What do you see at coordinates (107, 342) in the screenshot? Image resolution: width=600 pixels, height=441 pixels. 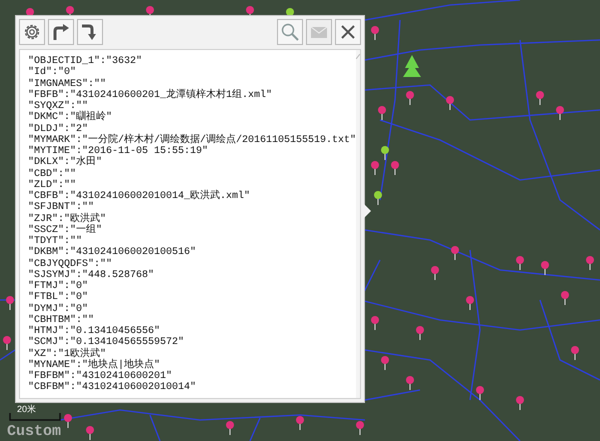 I see `attribute-text: "SCMJ":"0.134104565559572"` at bounding box center [107, 342].